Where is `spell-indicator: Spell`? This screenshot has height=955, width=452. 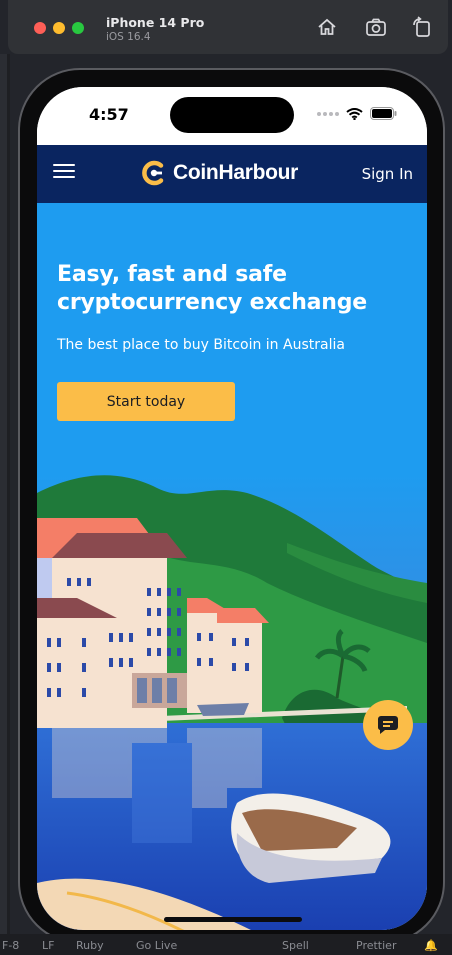 spell-indicator: Spell is located at coordinates (295, 945).